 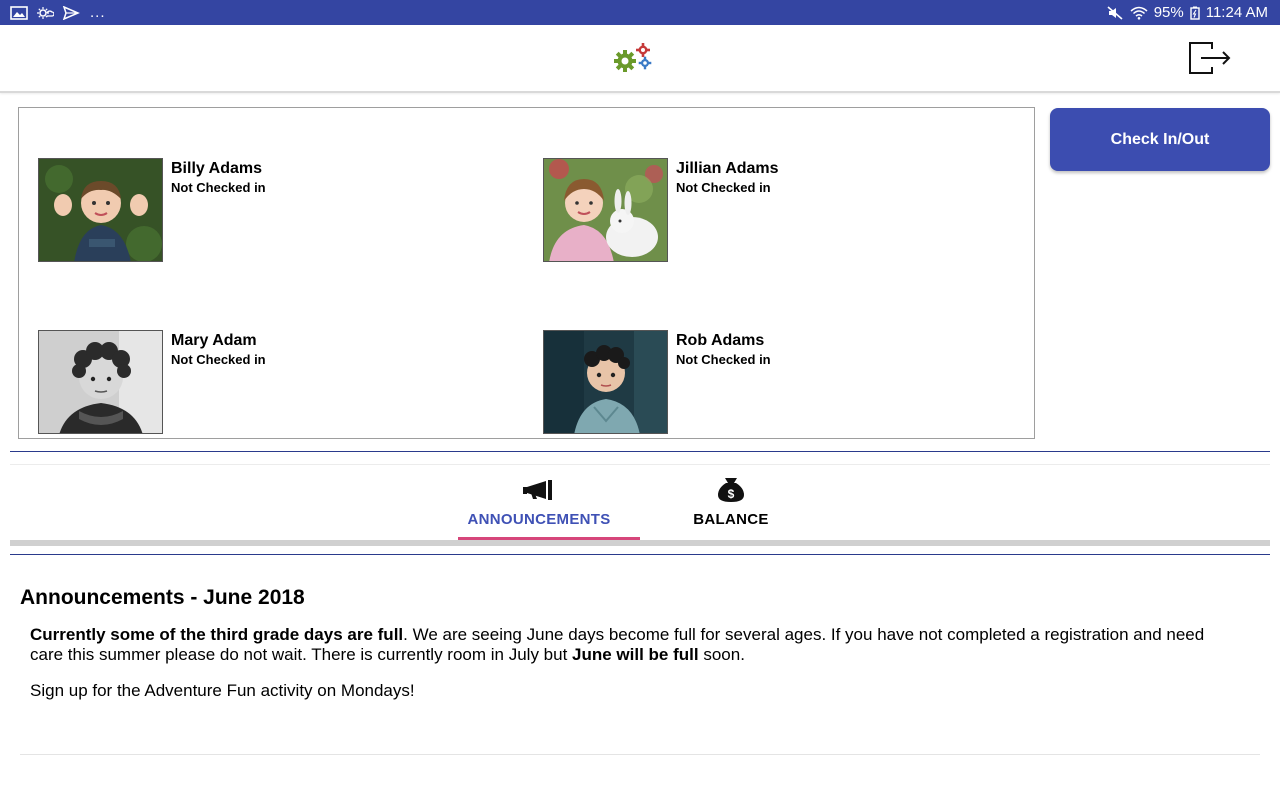 What do you see at coordinates (727, 168) in the screenshot?
I see `child-name: Jillian Adams` at bounding box center [727, 168].